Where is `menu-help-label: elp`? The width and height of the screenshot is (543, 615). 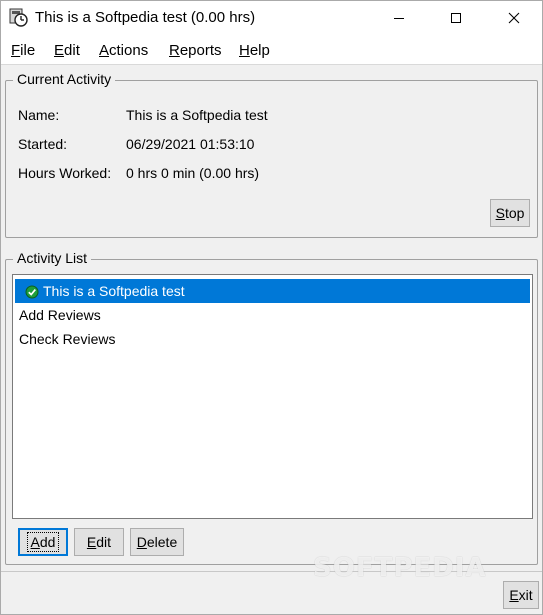
menu-help-label: elp is located at coordinates (259, 50).